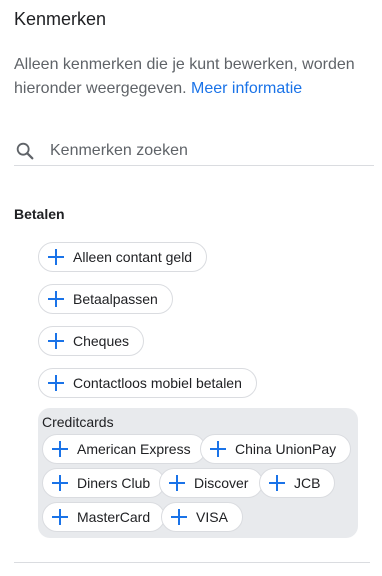 This screenshot has height=576, width=382. I want to click on chip-mastercard: MasterCard, so click(104, 517).